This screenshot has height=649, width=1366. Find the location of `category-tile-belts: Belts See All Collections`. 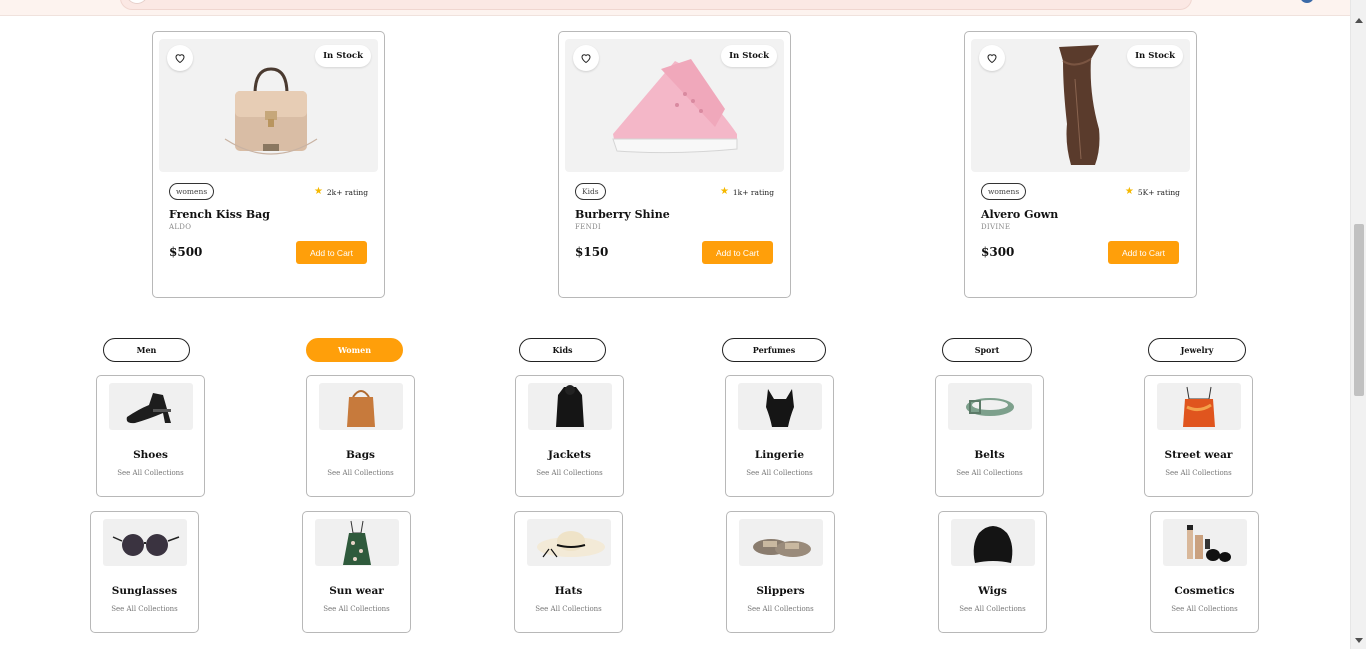

category-tile-belts: Belts See All Collections is located at coordinates (989, 436).